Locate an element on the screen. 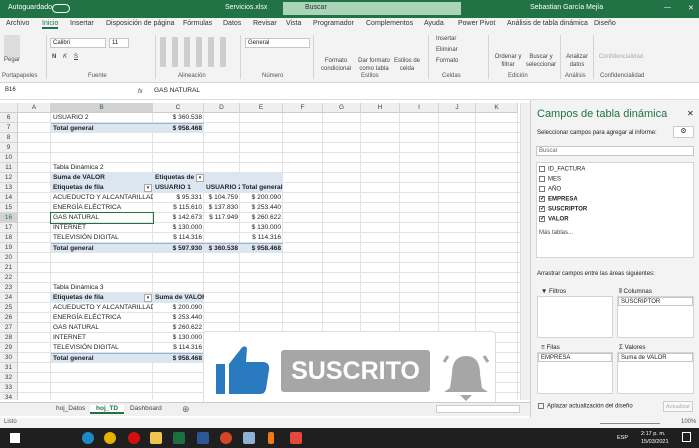 The image size is (699, 448). font-size-select: 11 is located at coordinates (119, 43).